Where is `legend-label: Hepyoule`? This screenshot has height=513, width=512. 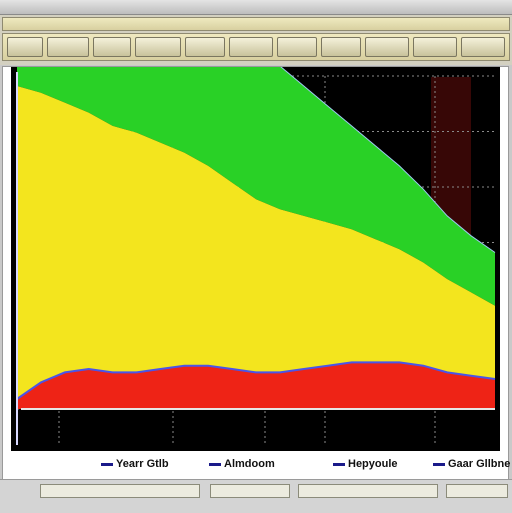
legend-label: Hepyoule is located at coordinates (373, 464).